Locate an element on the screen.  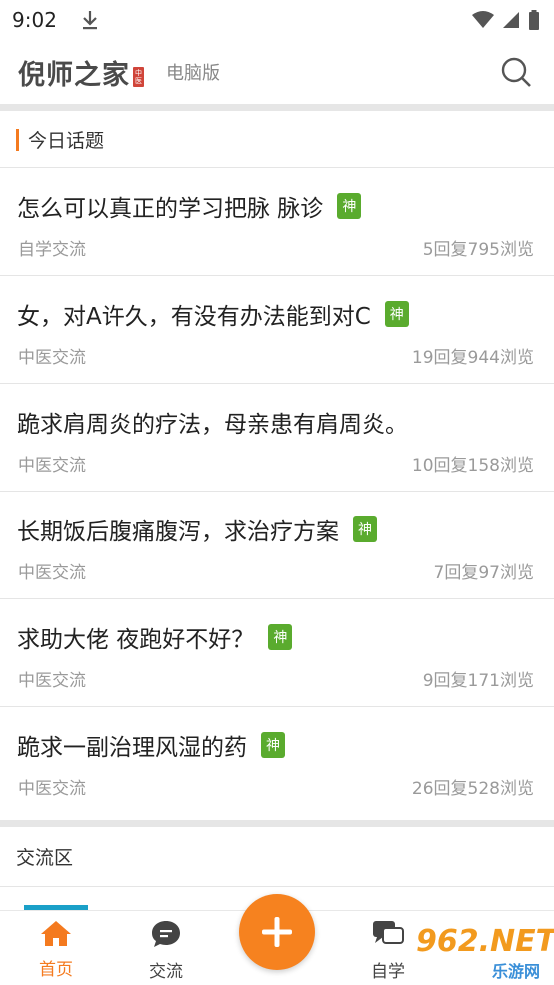
desktop-version-link: 电脑版 is located at coordinates (193, 72).